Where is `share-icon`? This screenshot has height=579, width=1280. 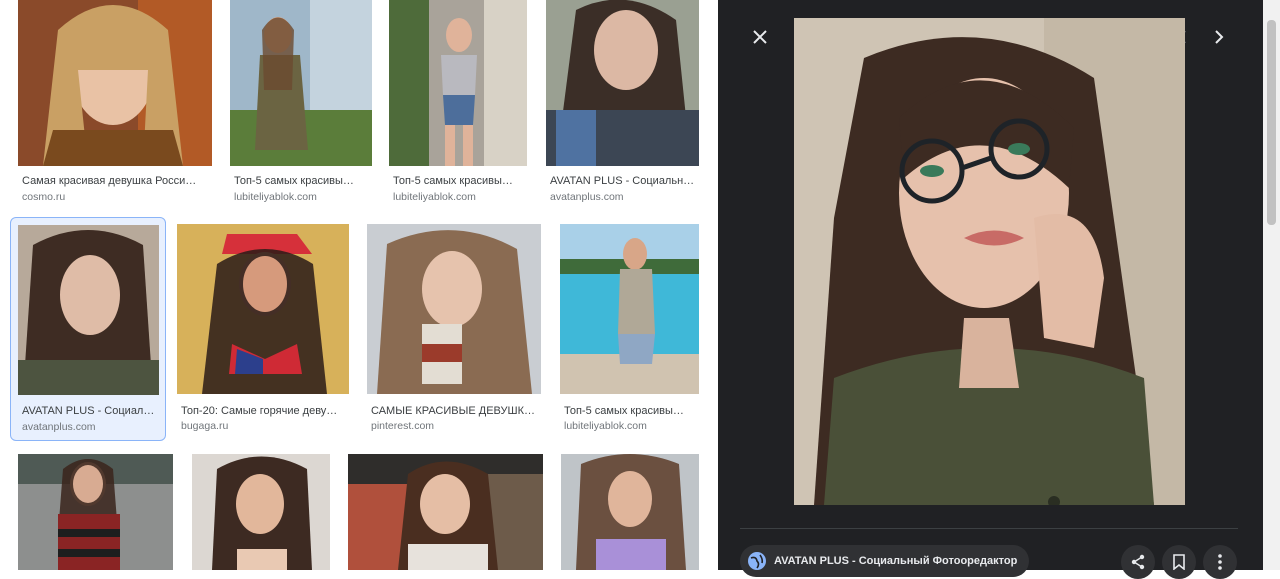
share-icon is located at coordinates (1138, 562).